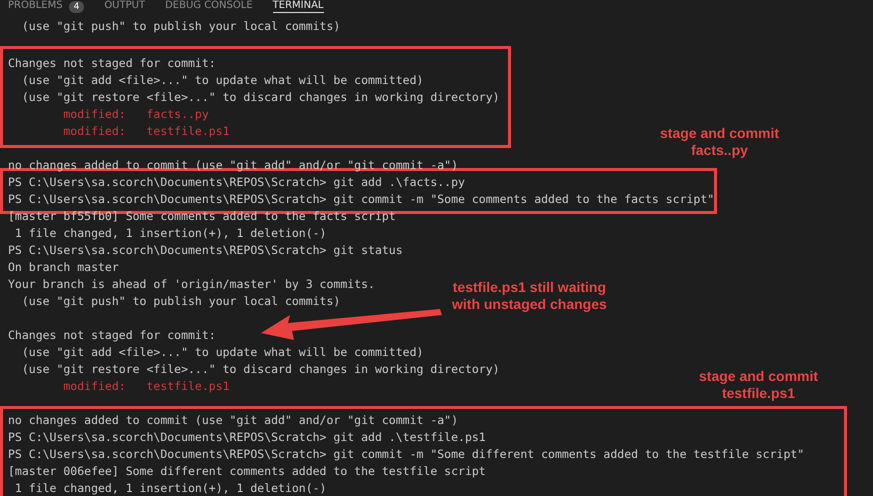 This screenshot has width=873, height=496. Describe the element at coordinates (361, 199) in the screenshot. I see `terminal-line: PS C:\Users\sa.scorch\Documents\REPOS\Scratch> git commit -m "Some comments added to the facts script"` at that location.